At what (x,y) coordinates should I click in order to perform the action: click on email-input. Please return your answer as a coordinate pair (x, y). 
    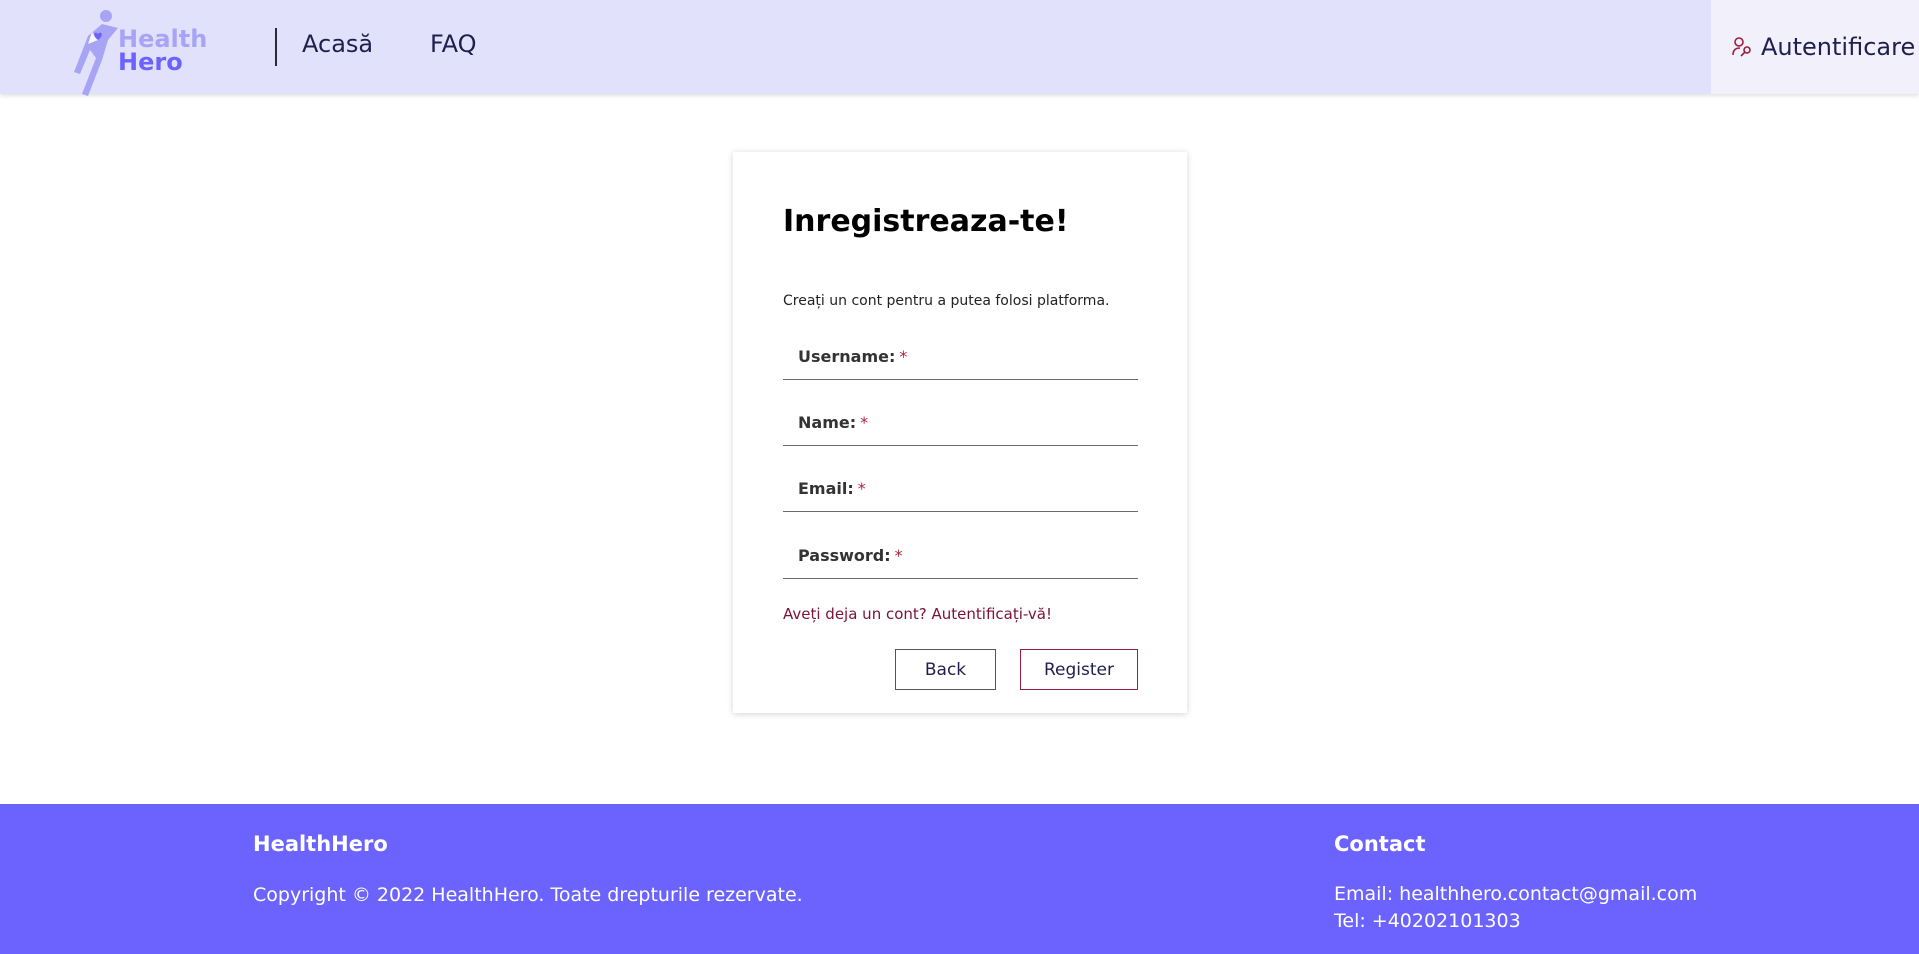
    Looking at the image, I should click on (960, 492).